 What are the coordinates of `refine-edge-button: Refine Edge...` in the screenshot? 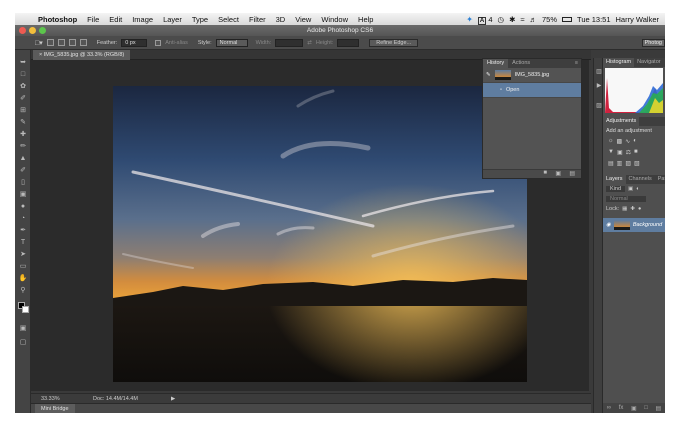 It's located at (394, 42).